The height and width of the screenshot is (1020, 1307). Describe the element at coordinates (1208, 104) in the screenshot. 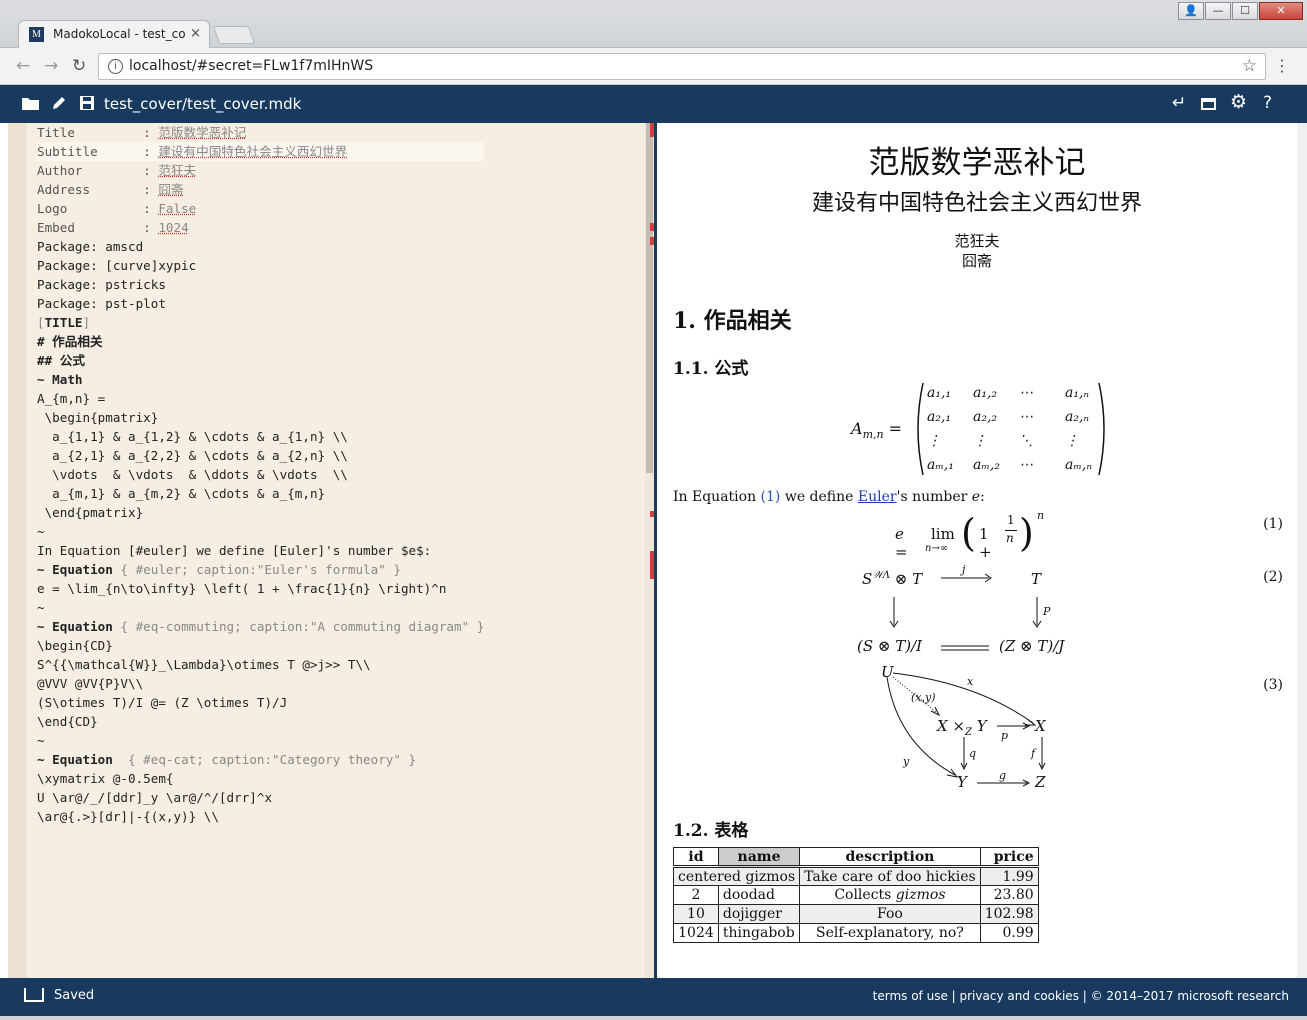

I see `window-icon` at that location.